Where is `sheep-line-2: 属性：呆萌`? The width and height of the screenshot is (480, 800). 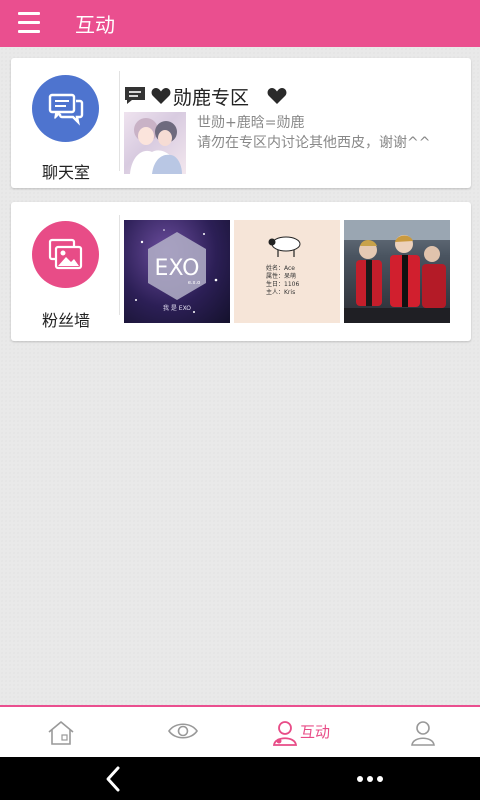 sheep-line-2: 属性：呆萌 is located at coordinates (281, 276).